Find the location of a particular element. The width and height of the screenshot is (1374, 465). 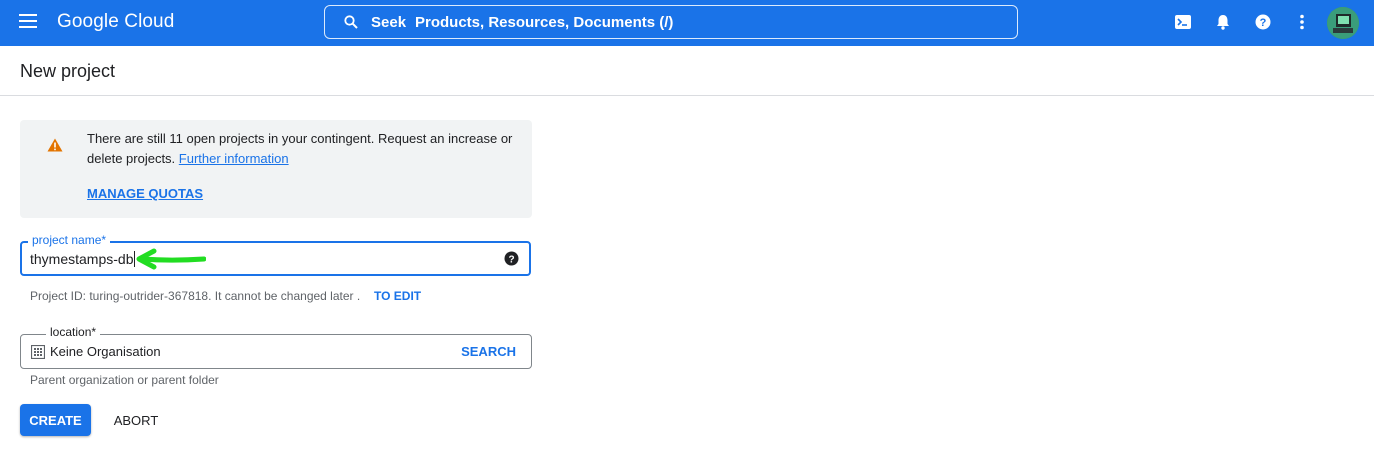

page-title: New project is located at coordinates (68, 71).